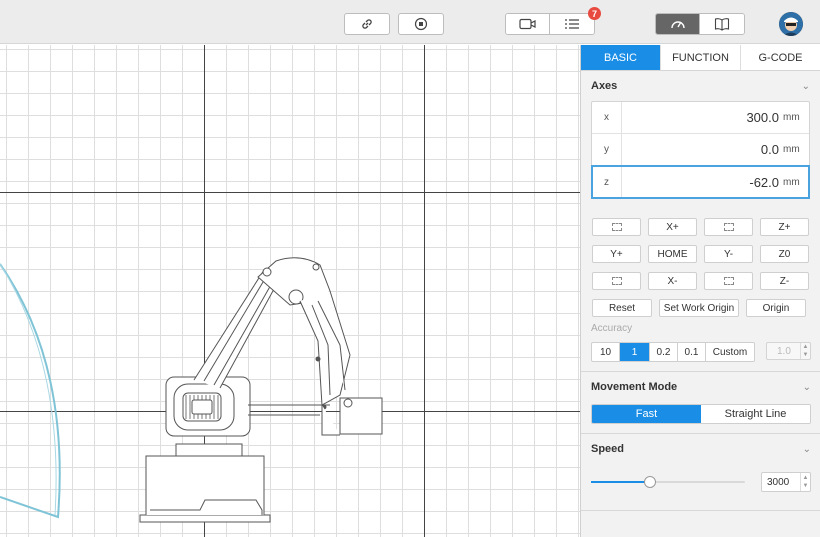  What do you see at coordinates (594, 13) in the screenshot?
I see `notification-badge: 7` at bounding box center [594, 13].